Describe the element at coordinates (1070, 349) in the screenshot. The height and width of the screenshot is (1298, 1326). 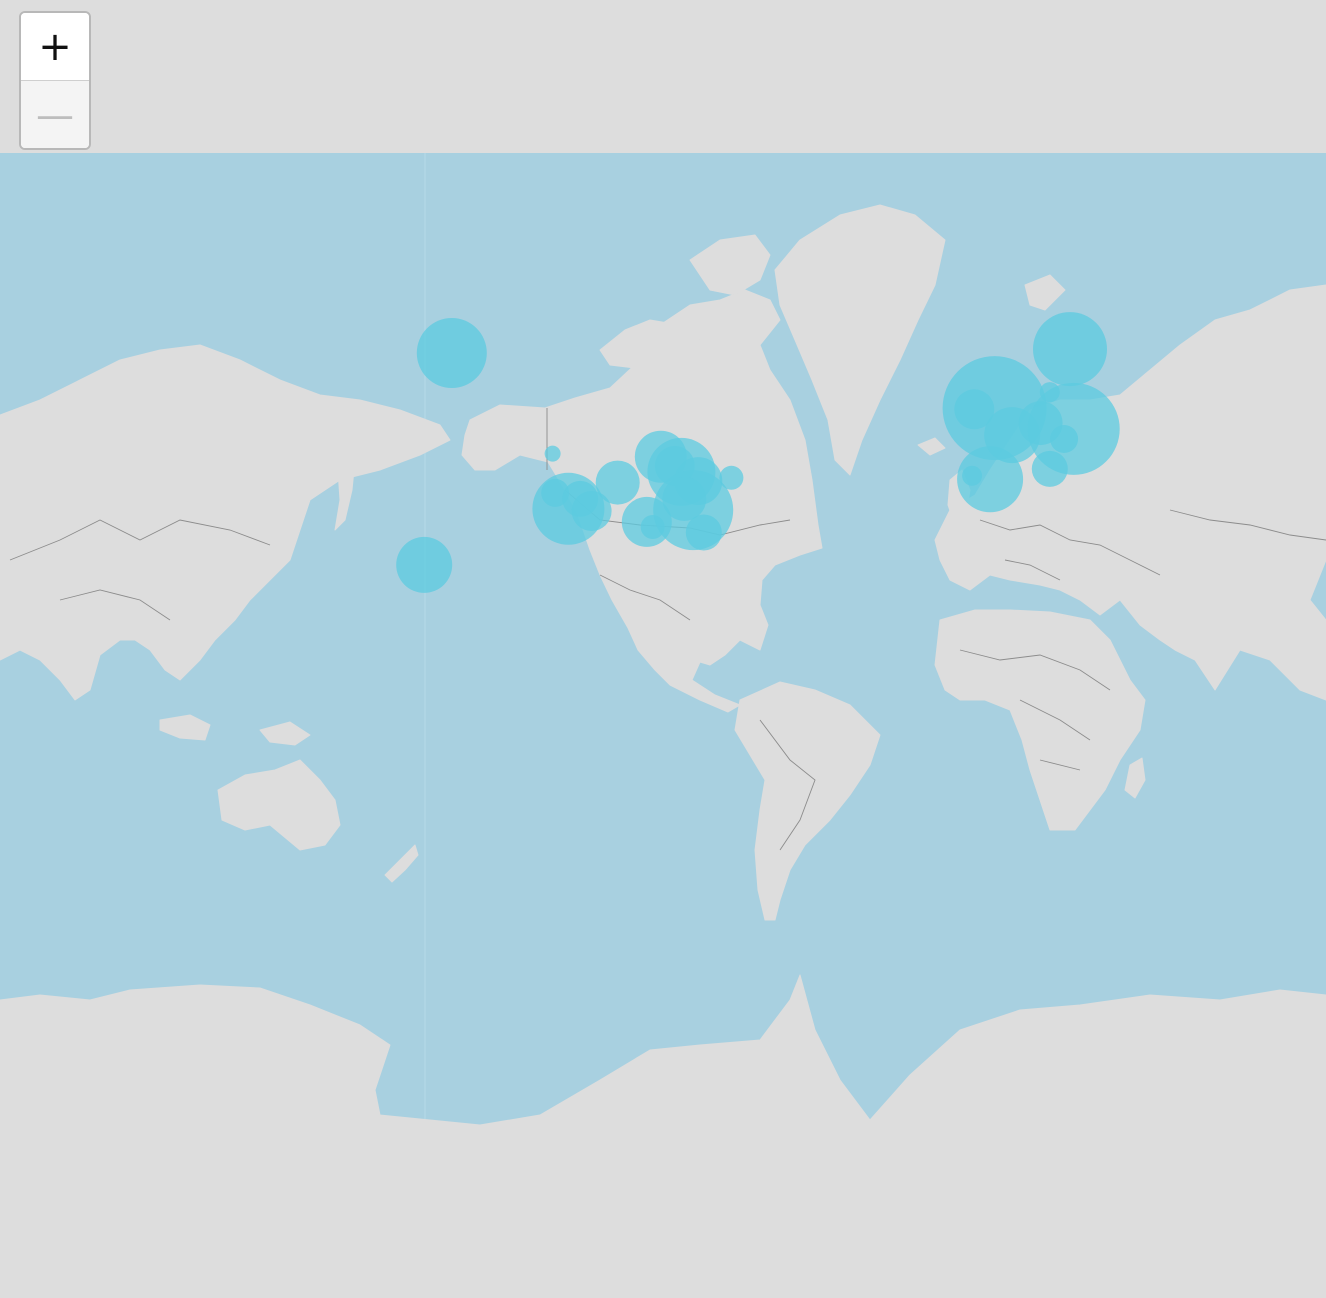
I see `marker-sweden` at that location.